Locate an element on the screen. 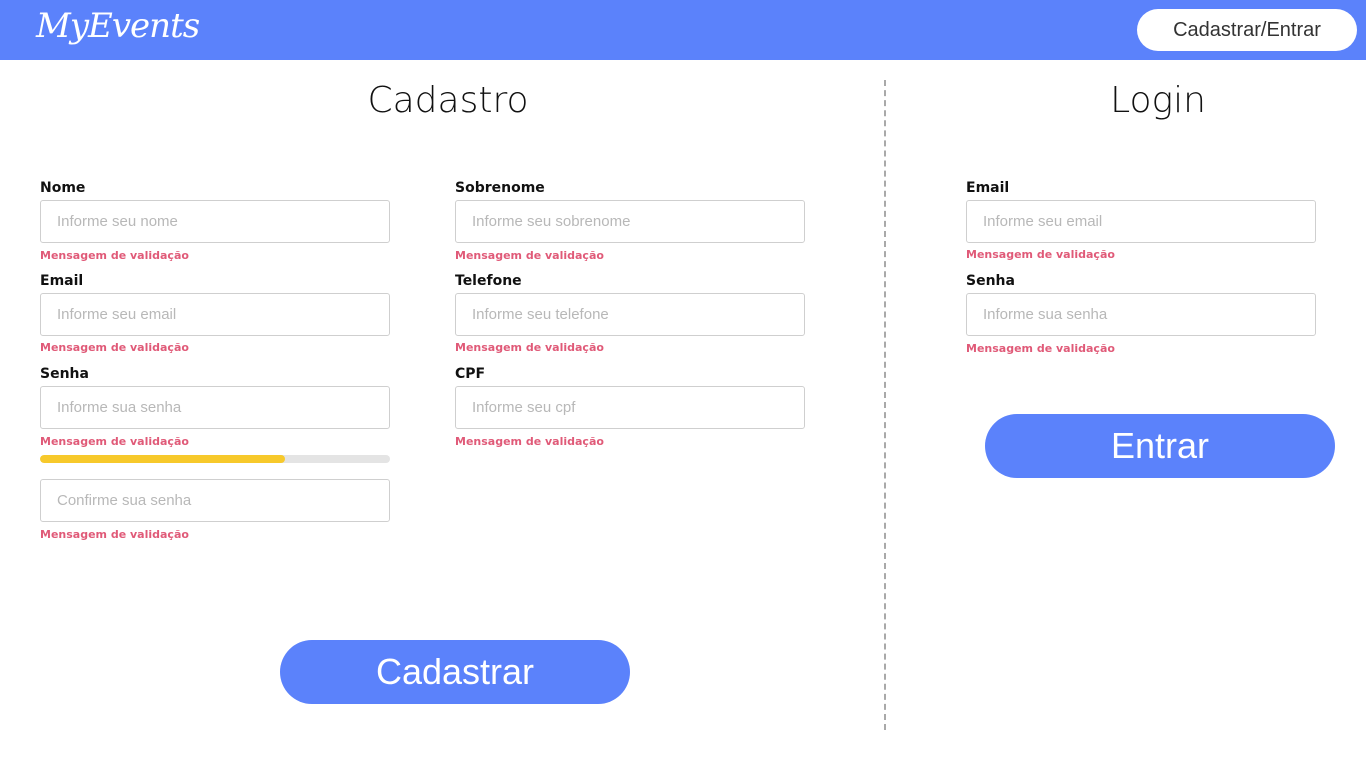 The width and height of the screenshot is (1366, 760). register-senha-validation: Mensagem de validação is located at coordinates (114, 441).